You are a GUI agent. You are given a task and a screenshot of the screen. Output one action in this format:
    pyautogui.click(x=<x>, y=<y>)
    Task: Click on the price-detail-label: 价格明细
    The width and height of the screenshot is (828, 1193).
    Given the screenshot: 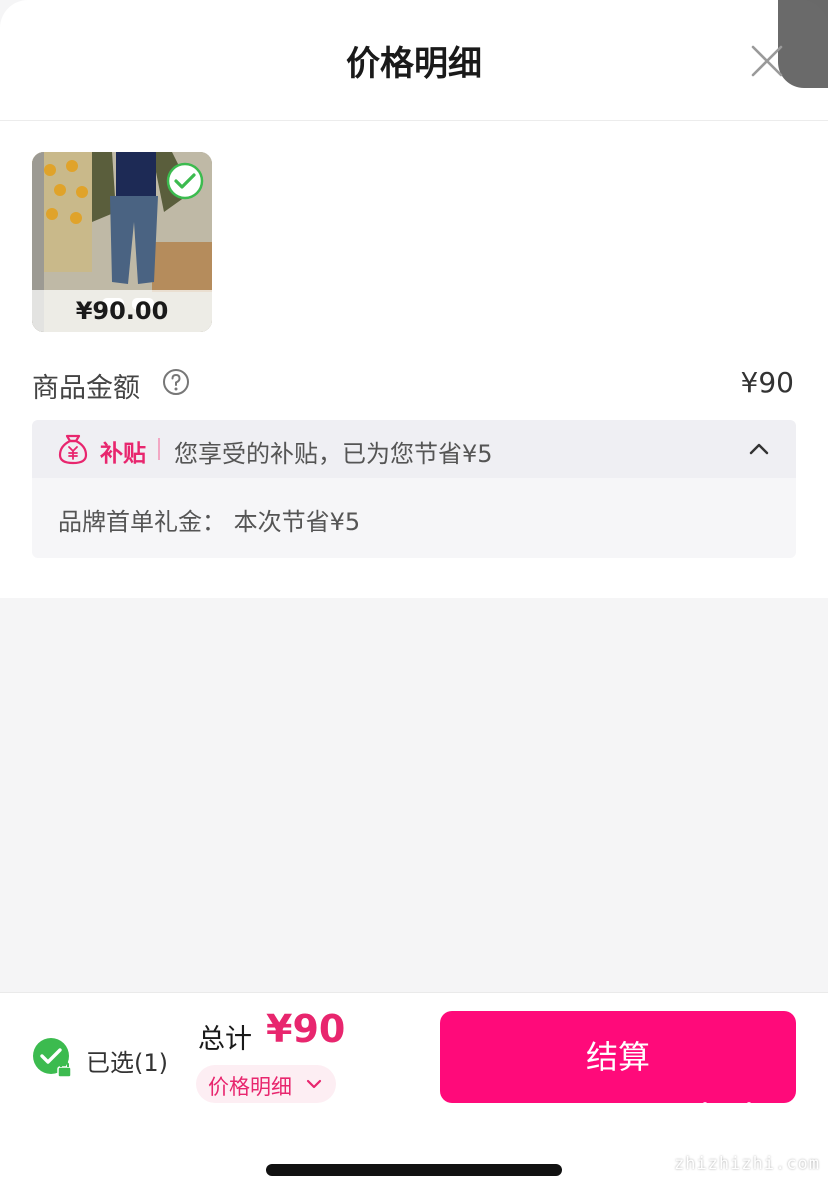 What is the action you would take?
    pyautogui.click(x=250, y=1087)
    